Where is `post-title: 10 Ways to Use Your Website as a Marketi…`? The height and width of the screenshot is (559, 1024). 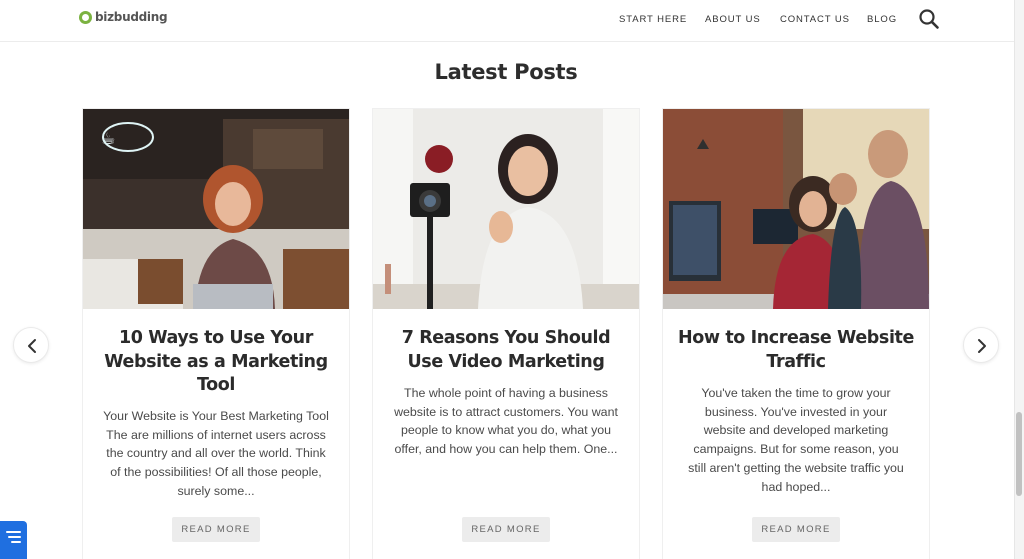
post-title: 10 Ways to Use Your Website as a Marketi… is located at coordinates (216, 362).